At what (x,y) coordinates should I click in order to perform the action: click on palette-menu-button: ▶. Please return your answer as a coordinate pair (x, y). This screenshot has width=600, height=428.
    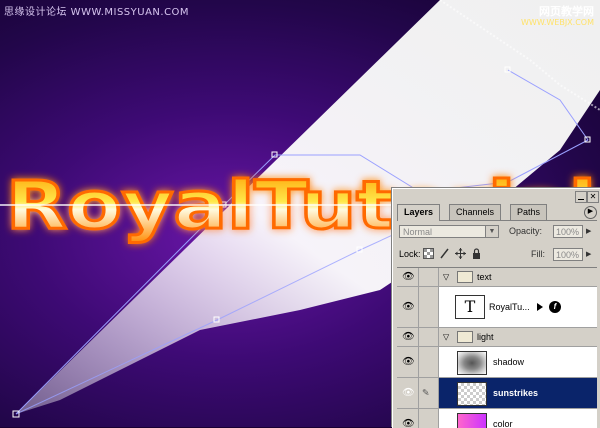
    Looking at the image, I should click on (590, 212).